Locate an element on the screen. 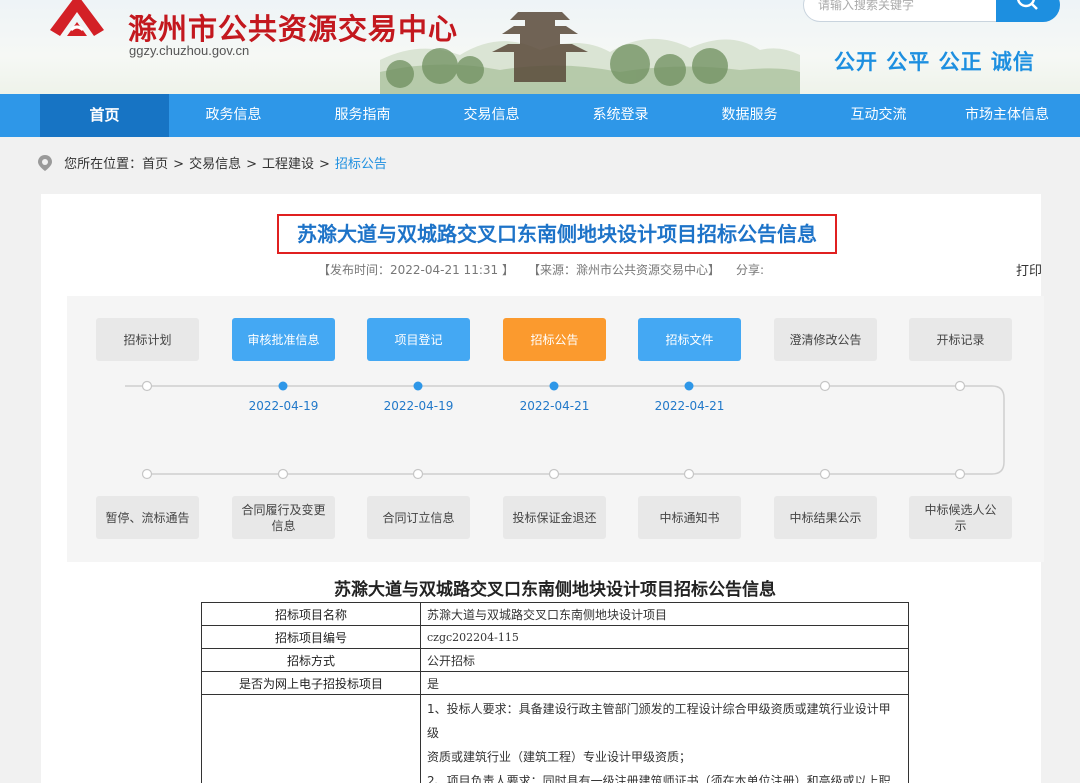 The width and height of the screenshot is (1080, 783). step-award-result: 中标结果公示 is located at coordinates (825, 517).